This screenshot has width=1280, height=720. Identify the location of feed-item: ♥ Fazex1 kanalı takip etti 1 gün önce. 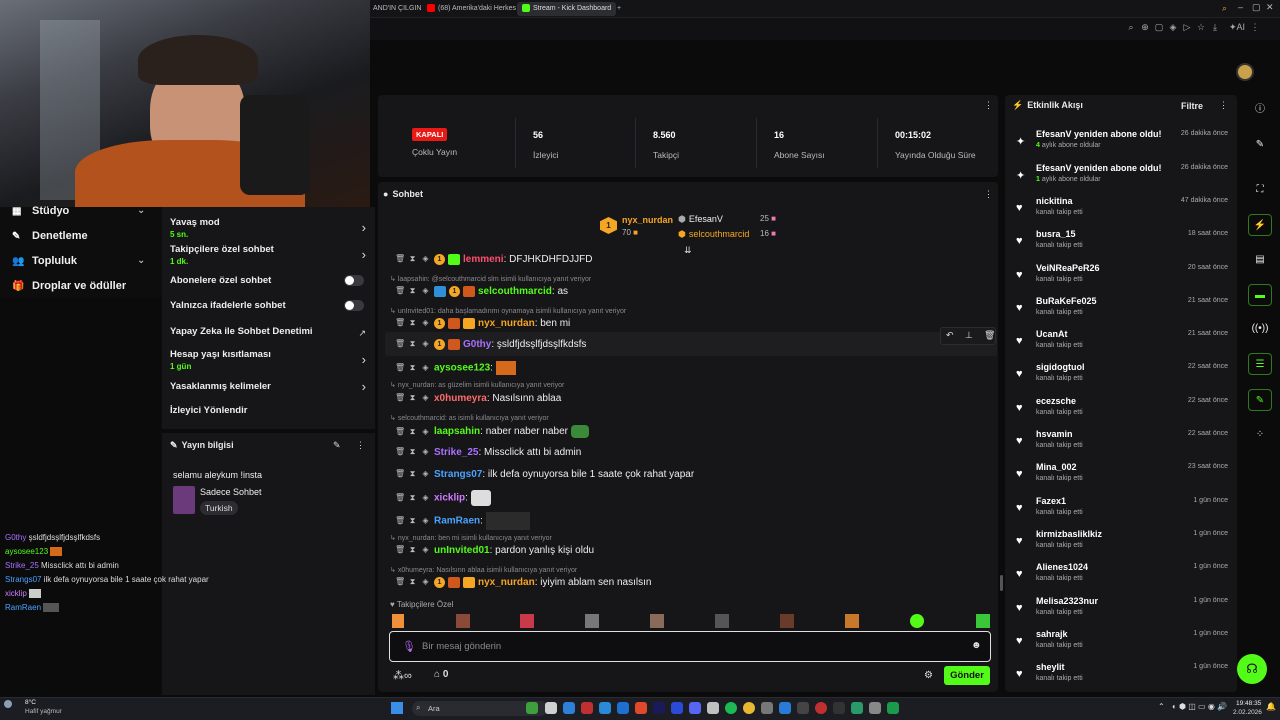
(1124, 509).